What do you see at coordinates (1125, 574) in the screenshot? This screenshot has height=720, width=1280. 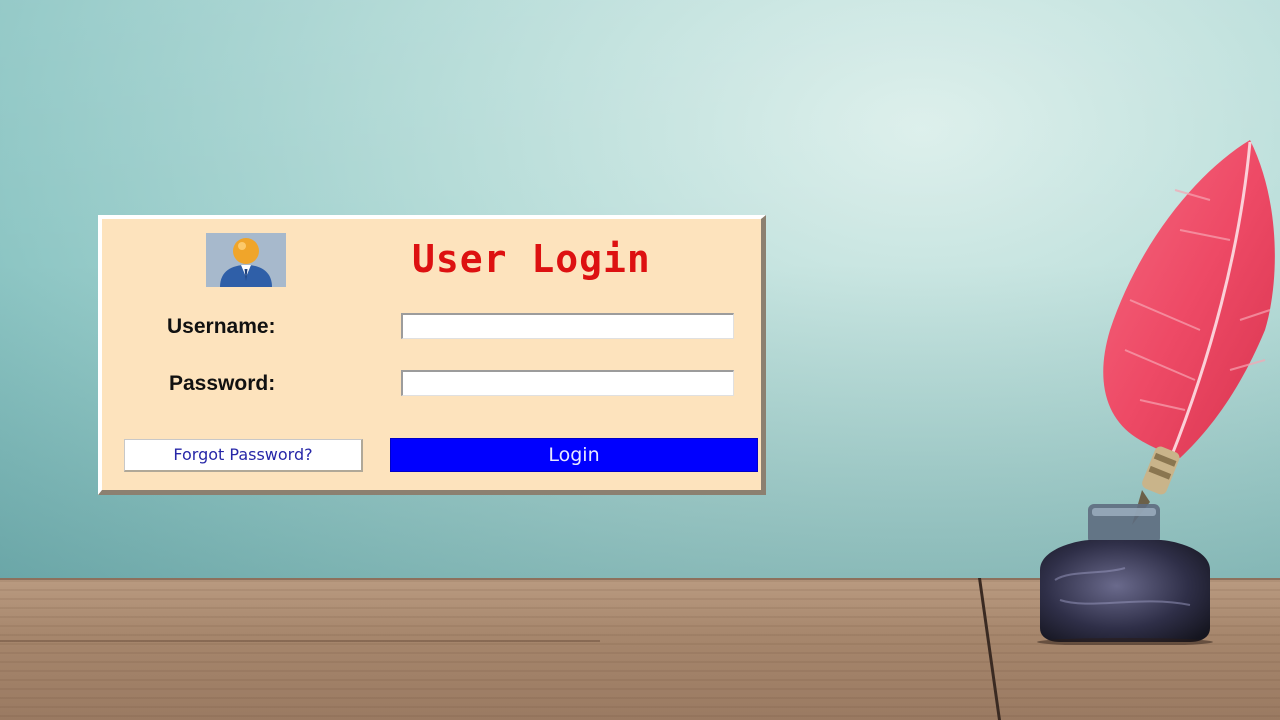 I see `inkwell-icon` at bounding box center [1125, 574].